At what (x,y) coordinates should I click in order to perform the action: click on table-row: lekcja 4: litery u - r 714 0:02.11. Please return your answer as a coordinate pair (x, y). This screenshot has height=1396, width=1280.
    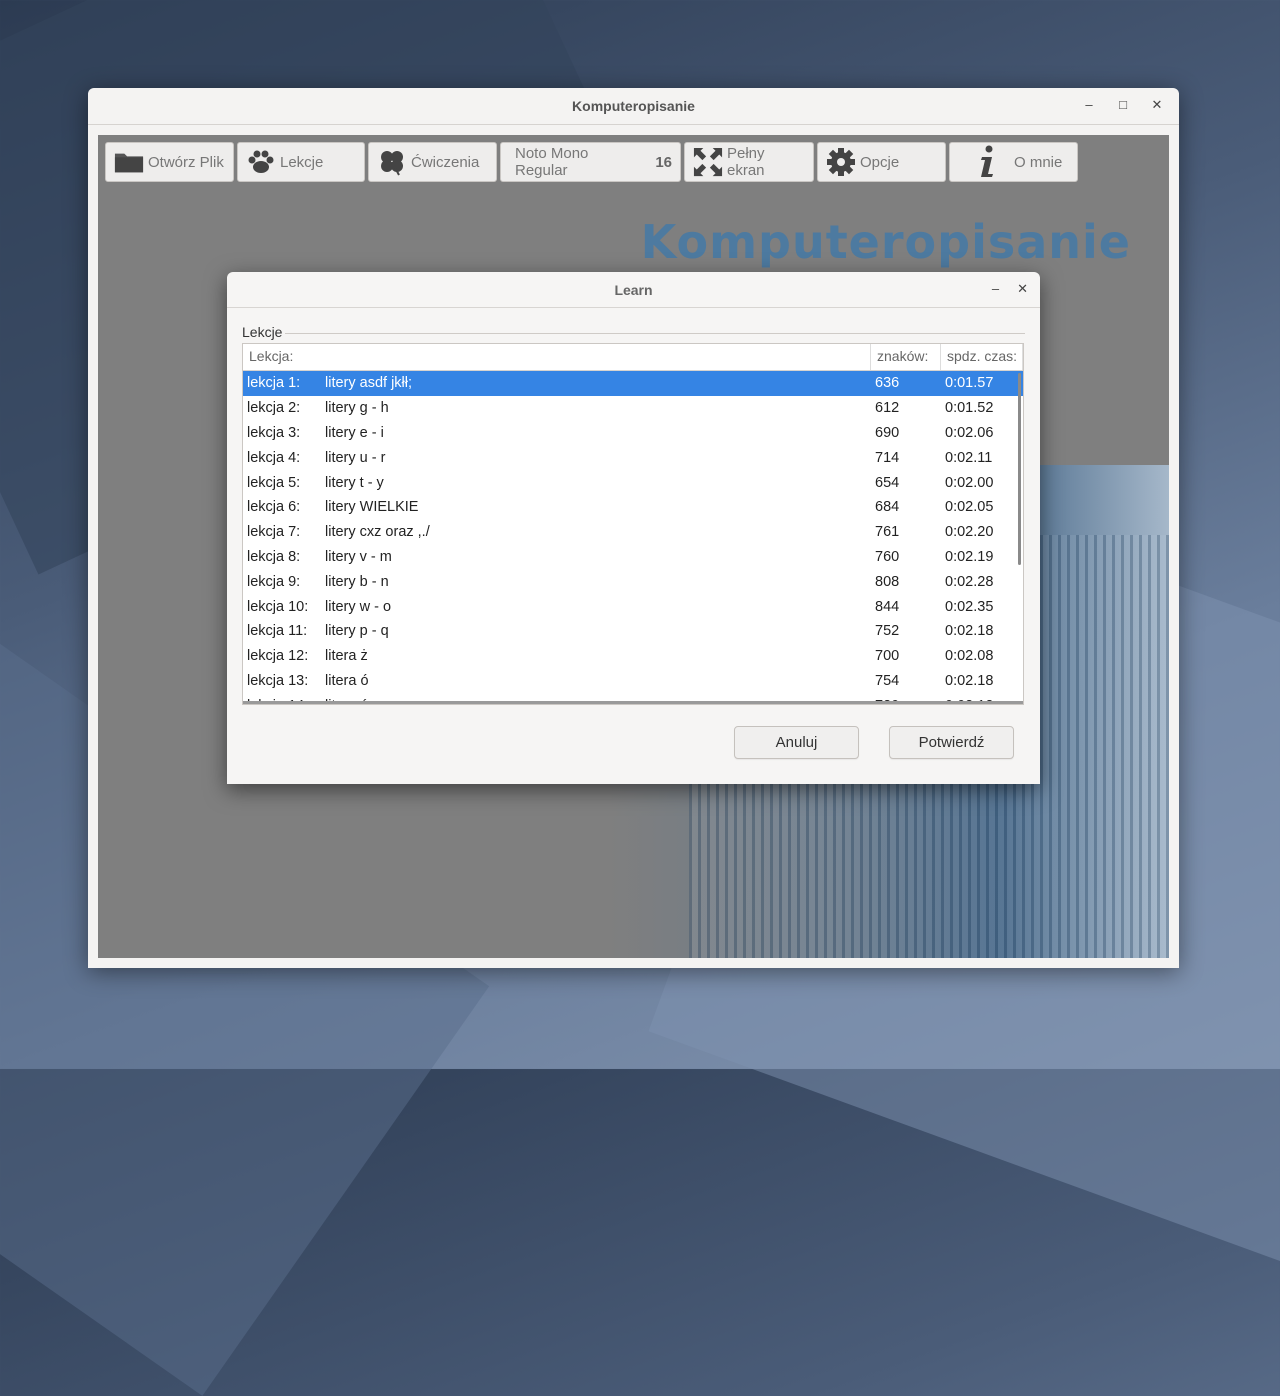
    Looking at the image, I should click on (633, 457).